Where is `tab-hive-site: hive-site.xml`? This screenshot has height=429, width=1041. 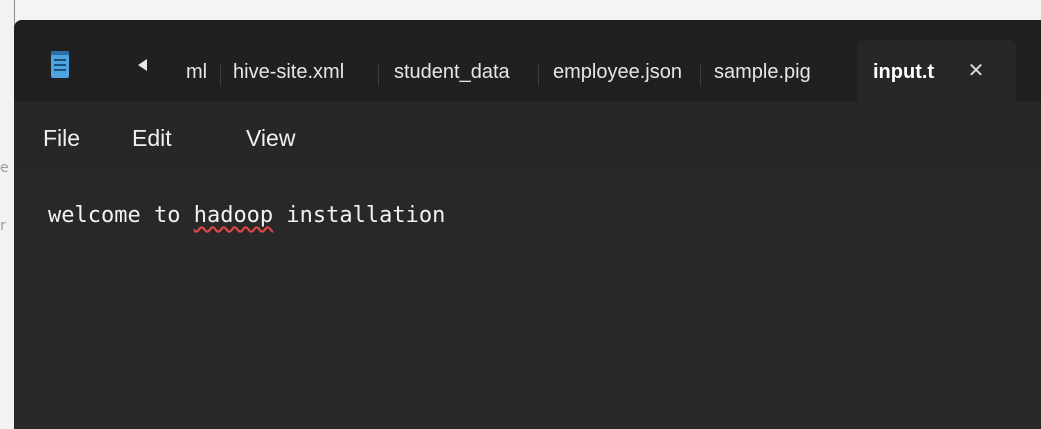 tab-hive-site: hive-site.xml is located at coordinates (303, 72).